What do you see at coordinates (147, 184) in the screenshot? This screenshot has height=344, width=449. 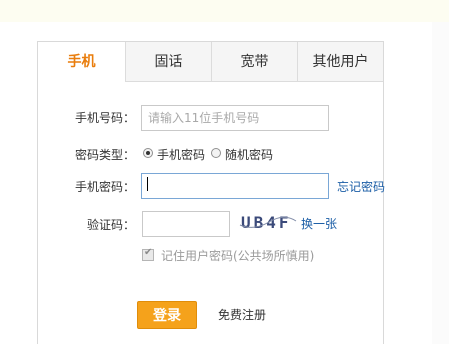 I see `text-cursor` at bounding box center [147, 184].